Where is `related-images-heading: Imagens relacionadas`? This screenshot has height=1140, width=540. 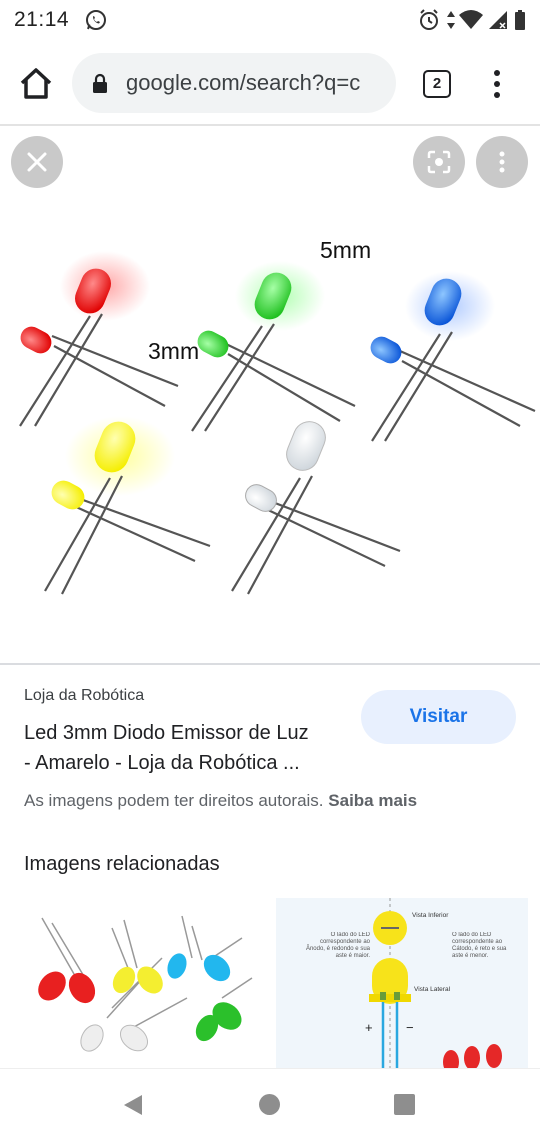 related-images-heading: Imagens relacionadas is located at coordinates (122, 864).